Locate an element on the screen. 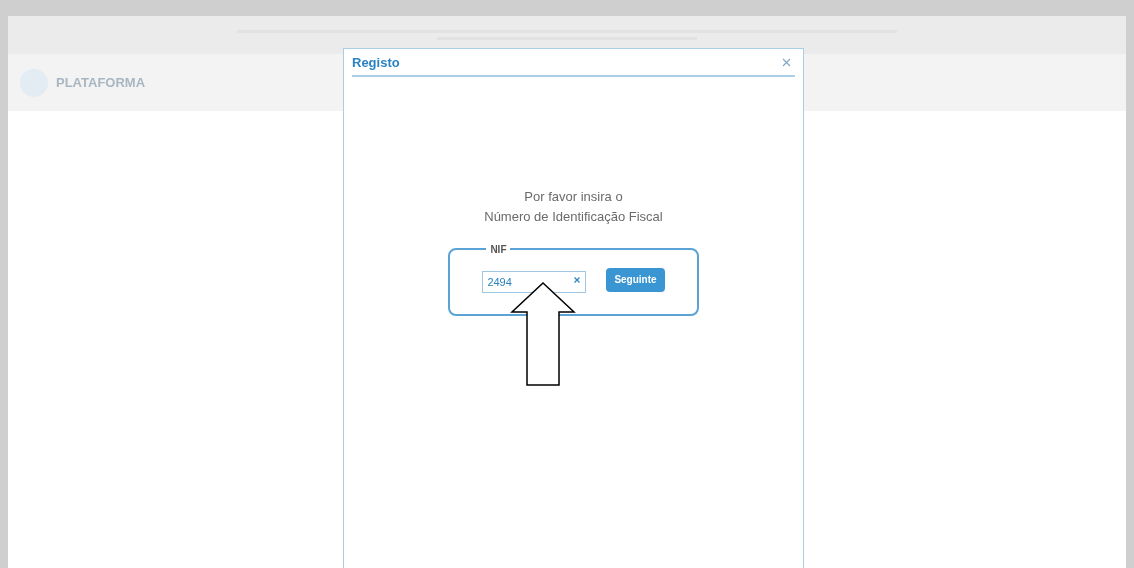 The height and width of the screenshot is (568, 1134). up-arrow-icon is located at coordinates (543, 334).